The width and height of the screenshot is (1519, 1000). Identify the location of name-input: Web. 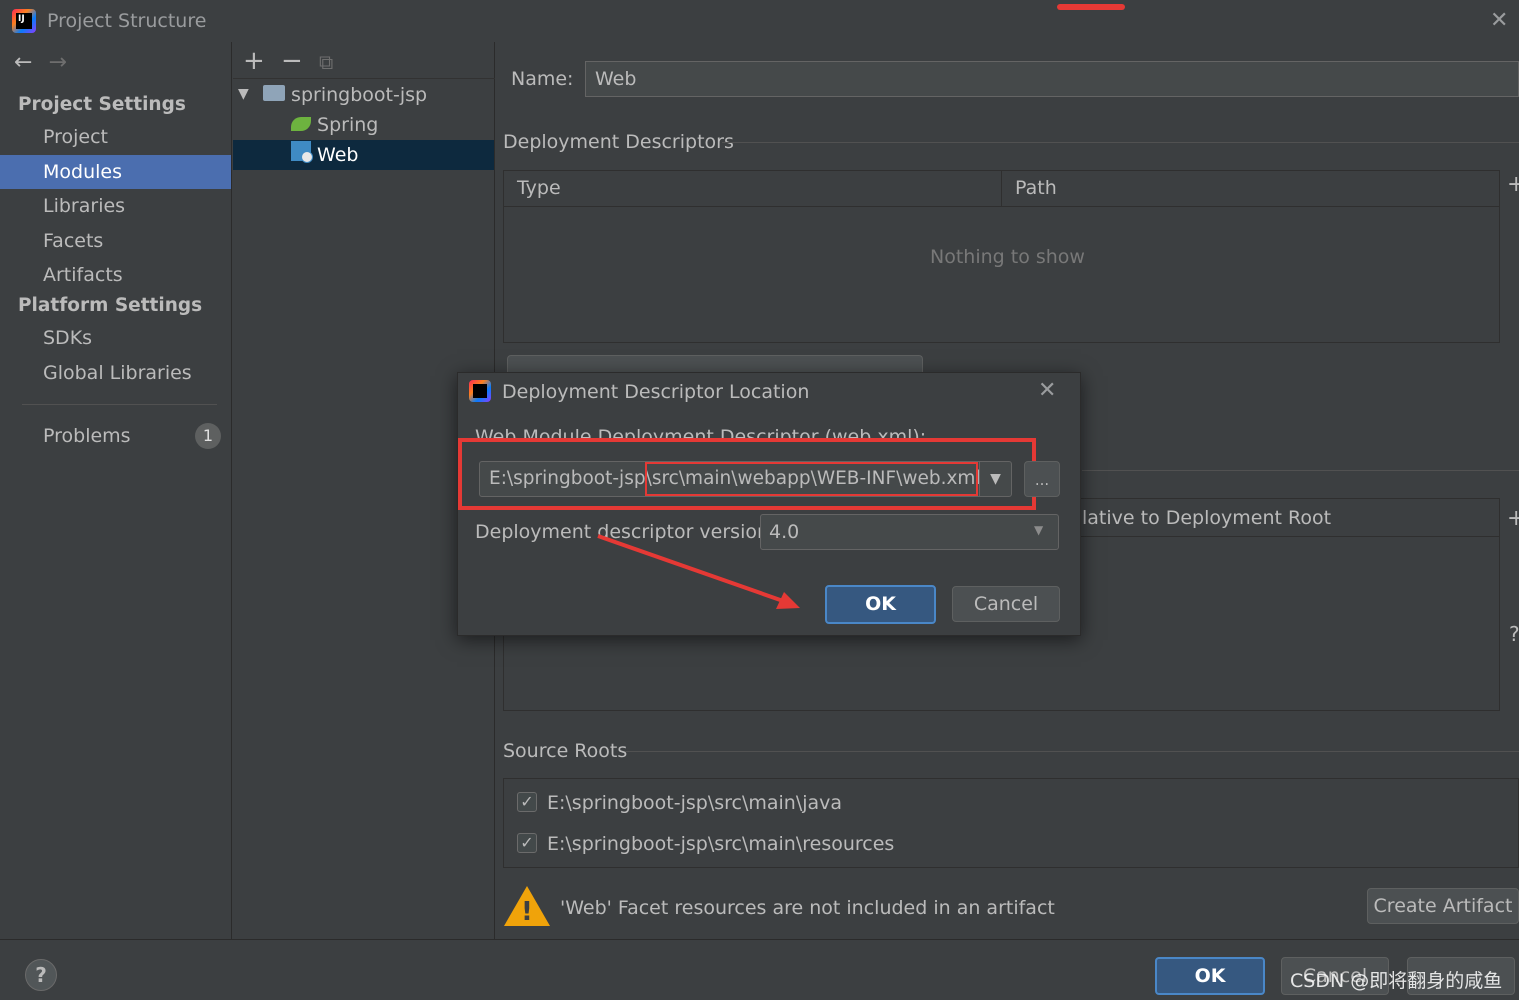
(1052, 79).